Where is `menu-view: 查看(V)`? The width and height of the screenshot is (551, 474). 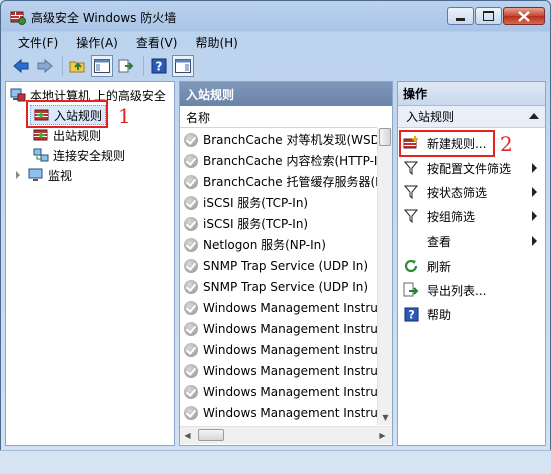
menu-view: 查看(V) is located at coordinates (154, 42).